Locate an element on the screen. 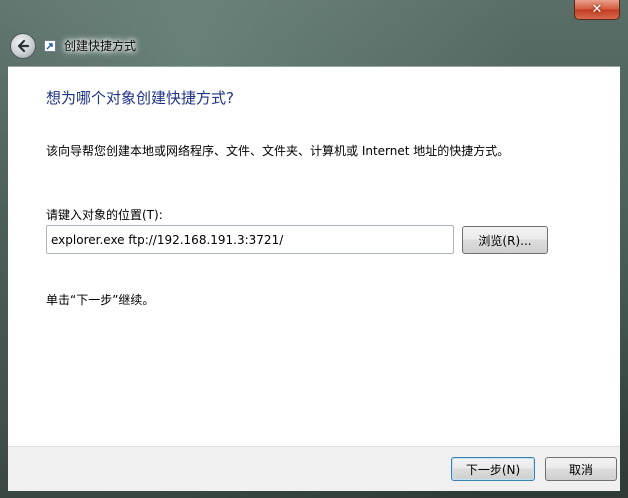 This screenshot has width=628, height=498. back-arrow-icon is located at coordinates (23, 46).